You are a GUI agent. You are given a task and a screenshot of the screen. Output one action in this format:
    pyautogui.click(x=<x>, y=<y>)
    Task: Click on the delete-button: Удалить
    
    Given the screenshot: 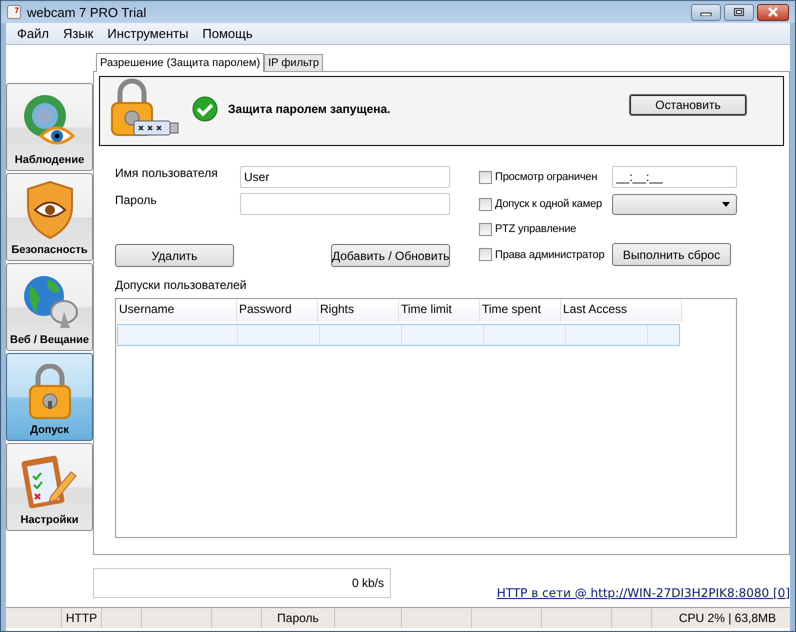 What is the action you would take?
    pyautogui.click(x=174, y=255)
    